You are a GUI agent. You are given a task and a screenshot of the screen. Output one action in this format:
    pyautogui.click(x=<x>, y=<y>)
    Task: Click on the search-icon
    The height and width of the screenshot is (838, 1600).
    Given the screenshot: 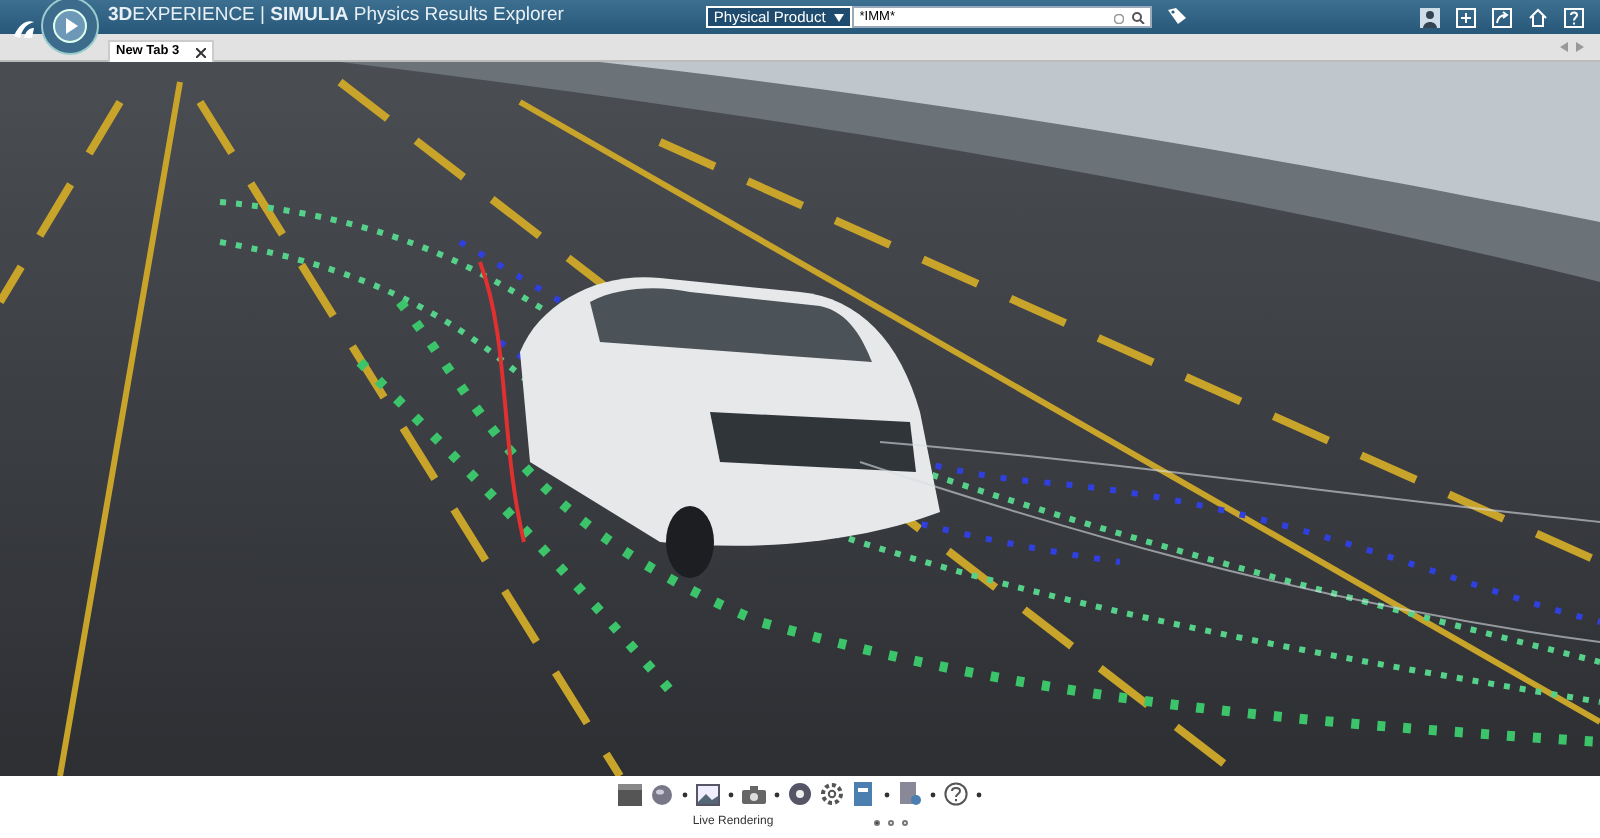 What is the action you would take?
    pyautogui.click(x=1138, y=18)
    